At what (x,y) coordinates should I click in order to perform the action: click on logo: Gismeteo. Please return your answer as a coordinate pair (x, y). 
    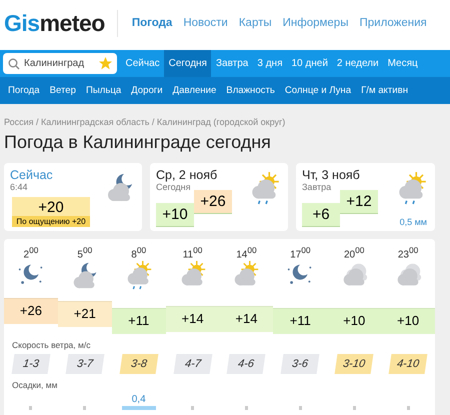
    Looking at the image, I should click on (61, 23).